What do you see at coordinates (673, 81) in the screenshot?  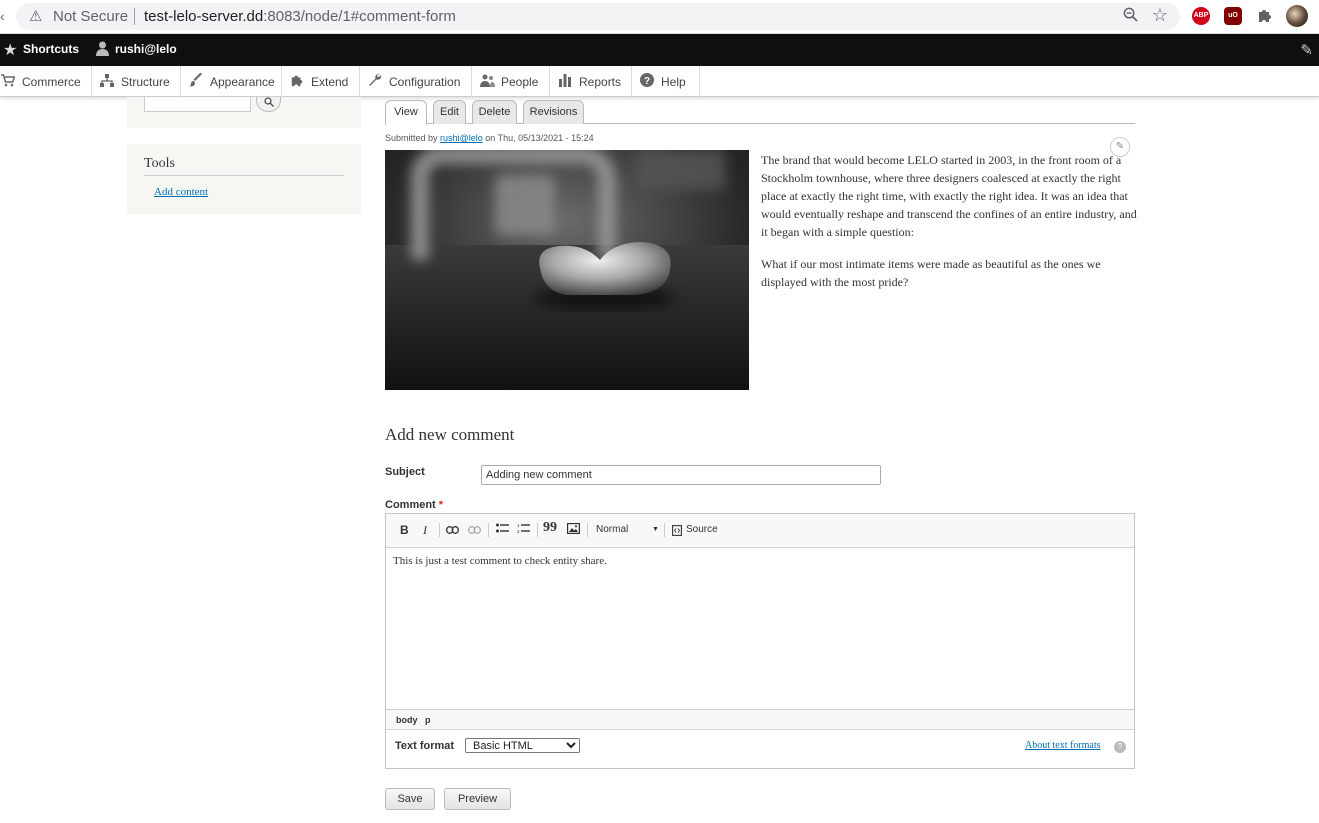 I see `tray-label-help: Help` at bounding box center [673, 81].